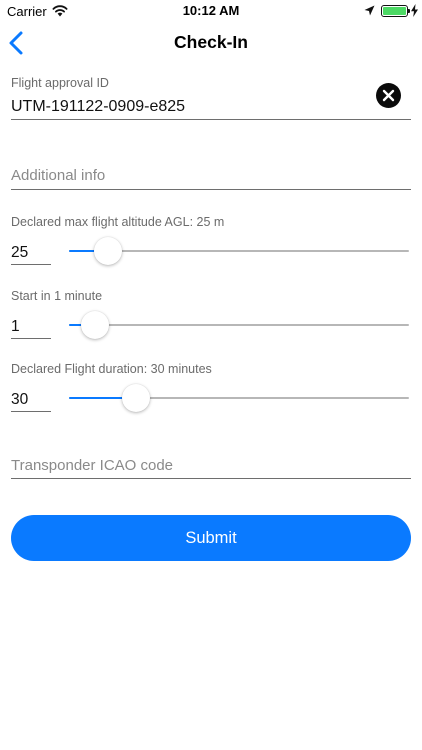 The width and height of the screenshot is (422, 750). What do you see at coordinates (409, 11) in the screenshot?
I see `battery-cap` at bounding box center [409, 11].